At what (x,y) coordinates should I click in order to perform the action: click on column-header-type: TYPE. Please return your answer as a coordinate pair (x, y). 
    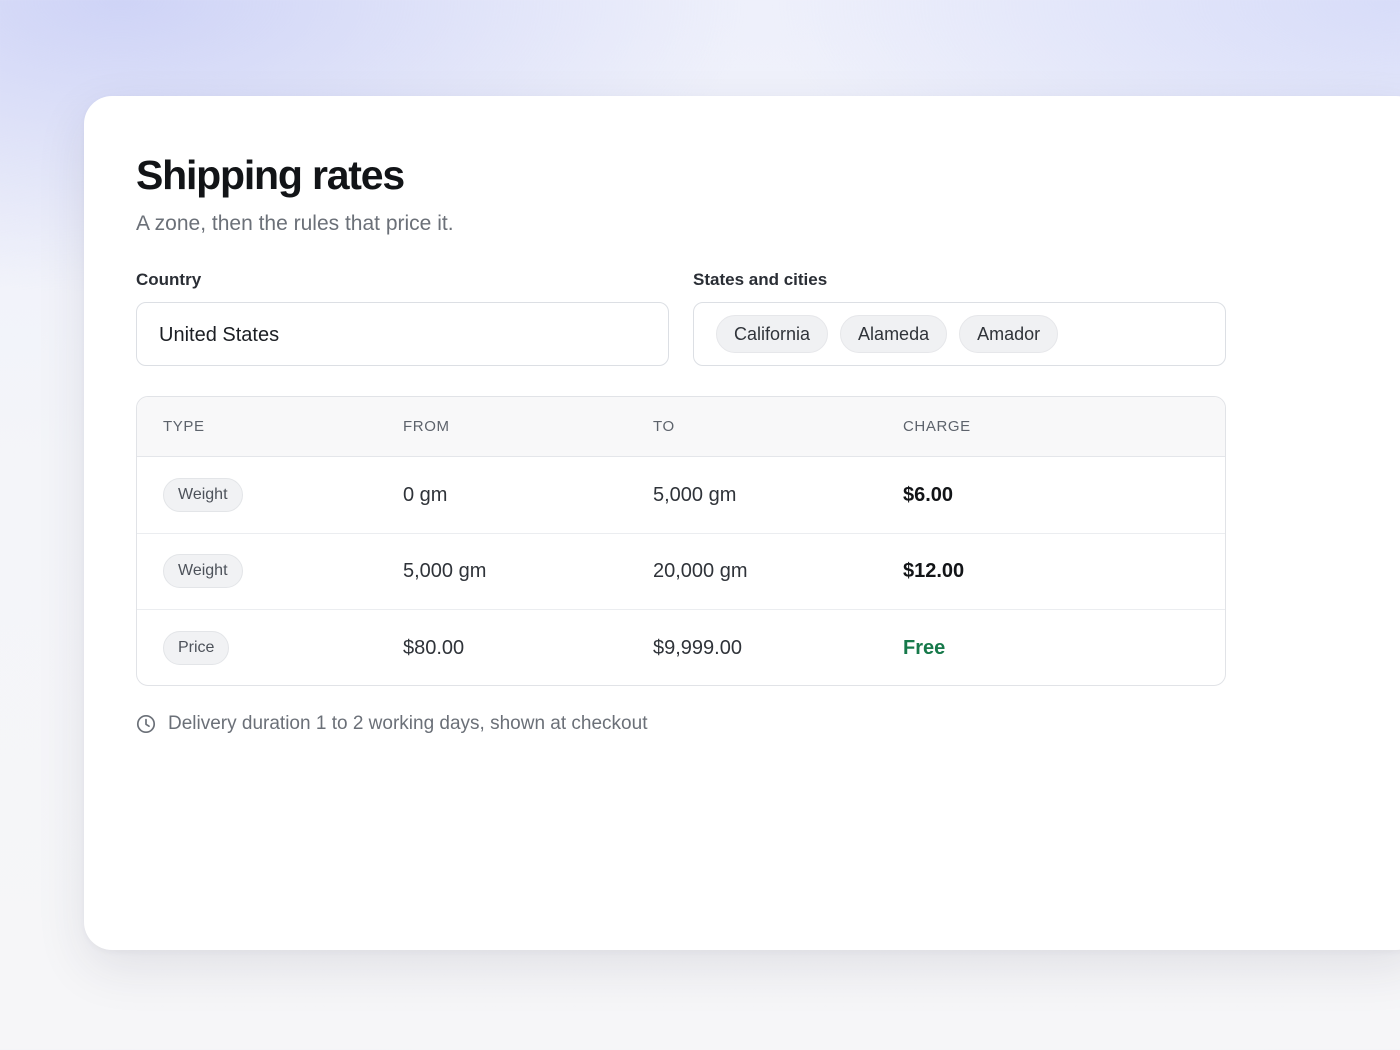
    Looking at the image, I should click on (184, 426).